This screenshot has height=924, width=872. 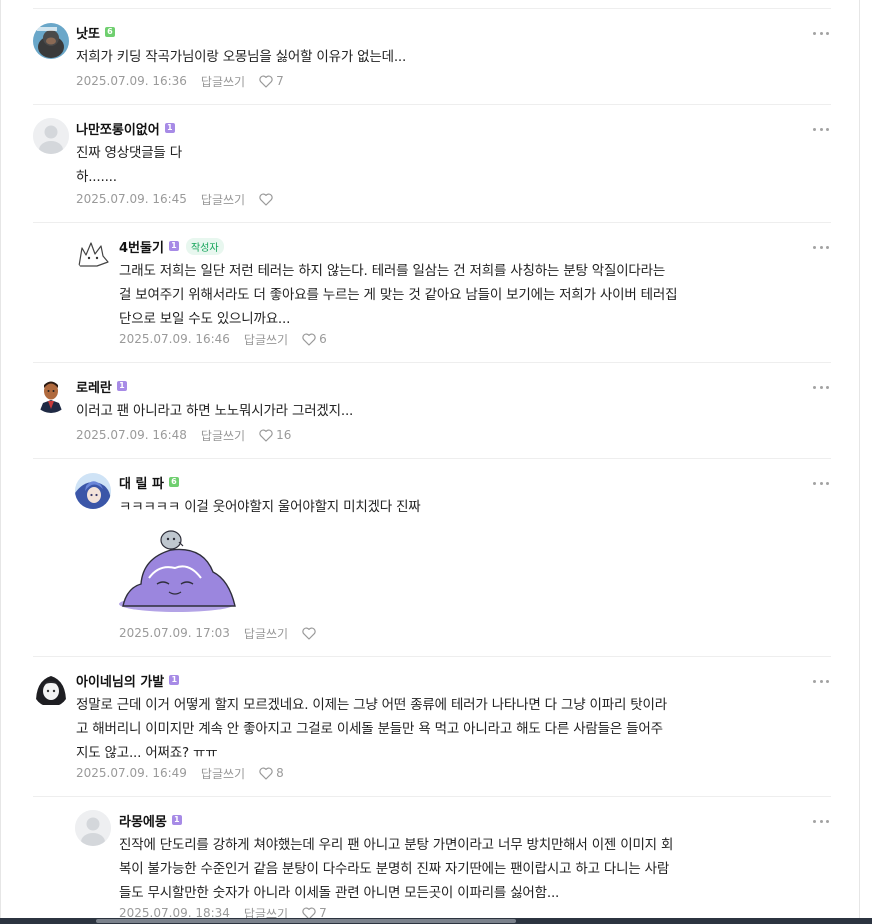 I want to click on author-badge: 작성자, so click(x=204, y=246).